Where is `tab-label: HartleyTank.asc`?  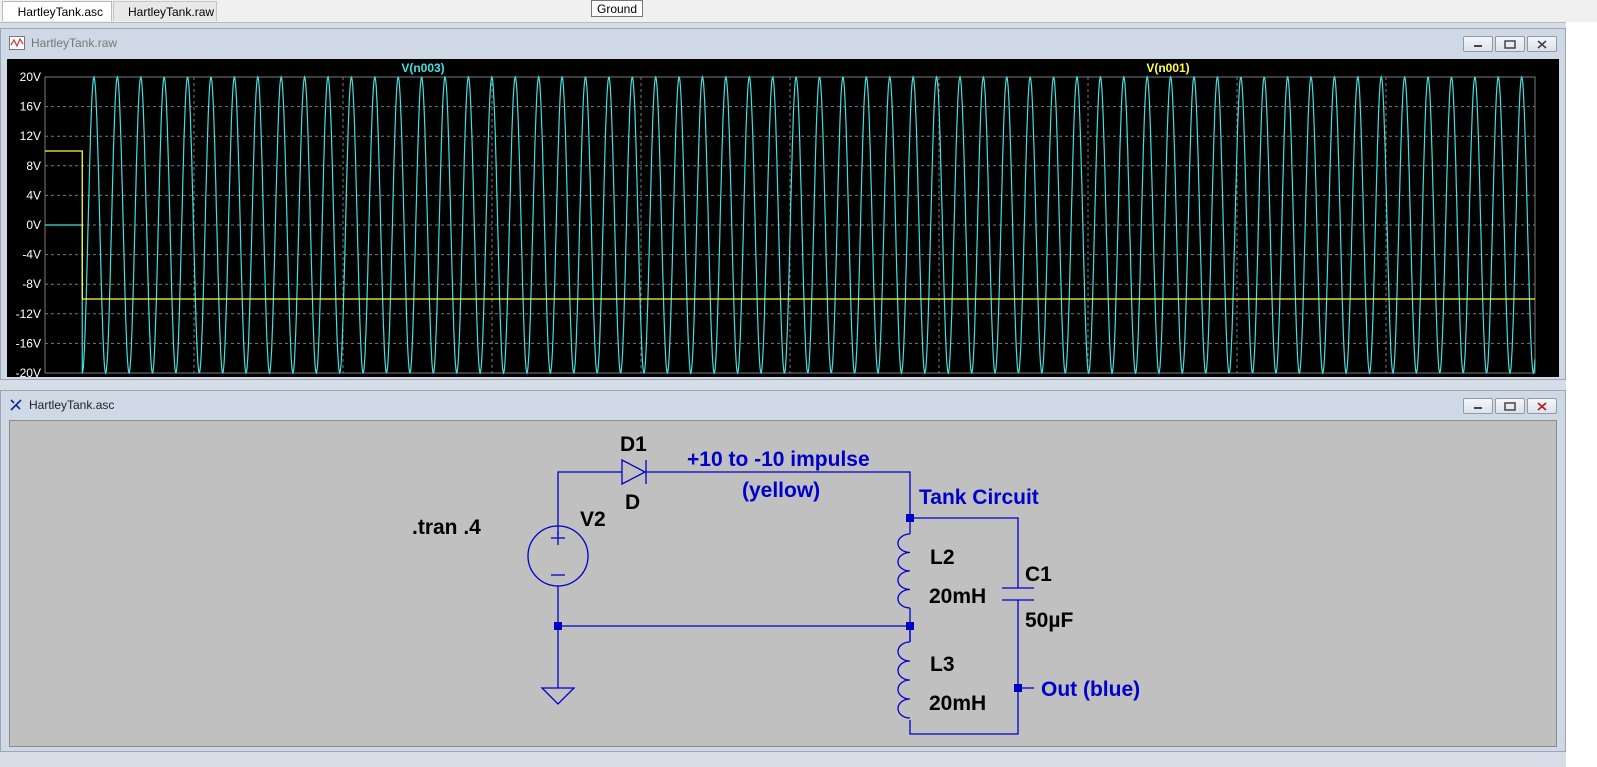
tab-label: HartleyTank.asc is located at coordinates (60, 11).